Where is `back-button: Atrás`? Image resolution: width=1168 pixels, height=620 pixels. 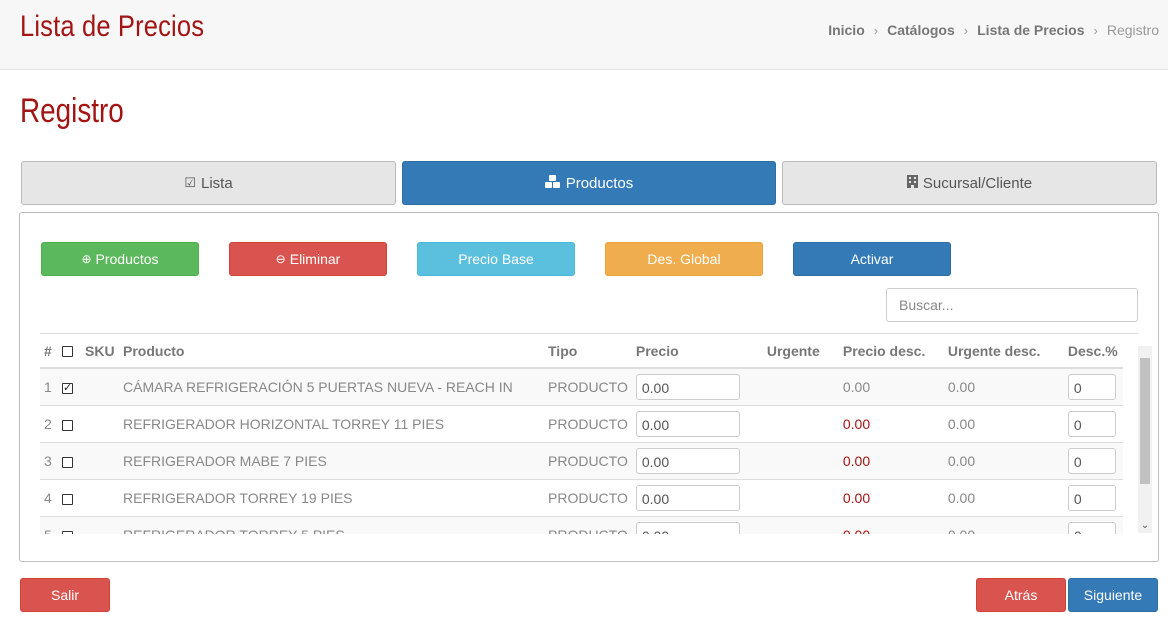 back-button: Atrás is located at coordinates (1021, 595).